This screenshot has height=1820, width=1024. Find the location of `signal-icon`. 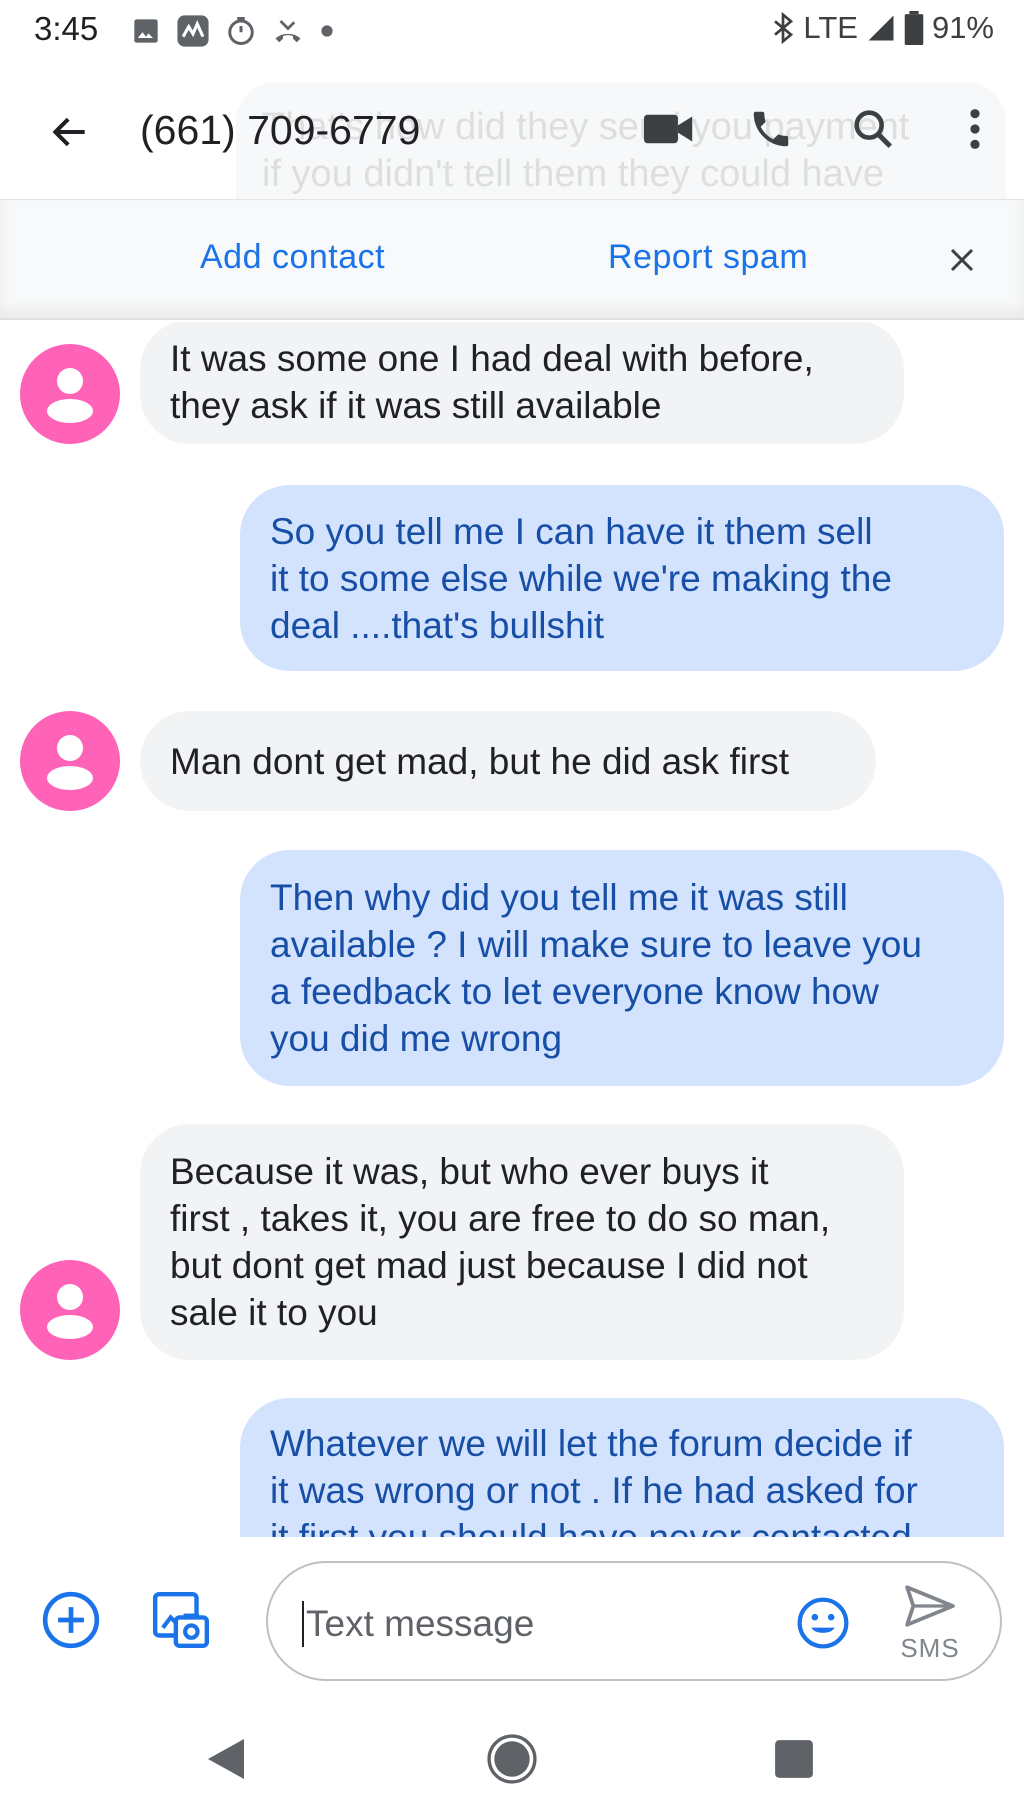

signal-icon is located at coordinates (881, 28).